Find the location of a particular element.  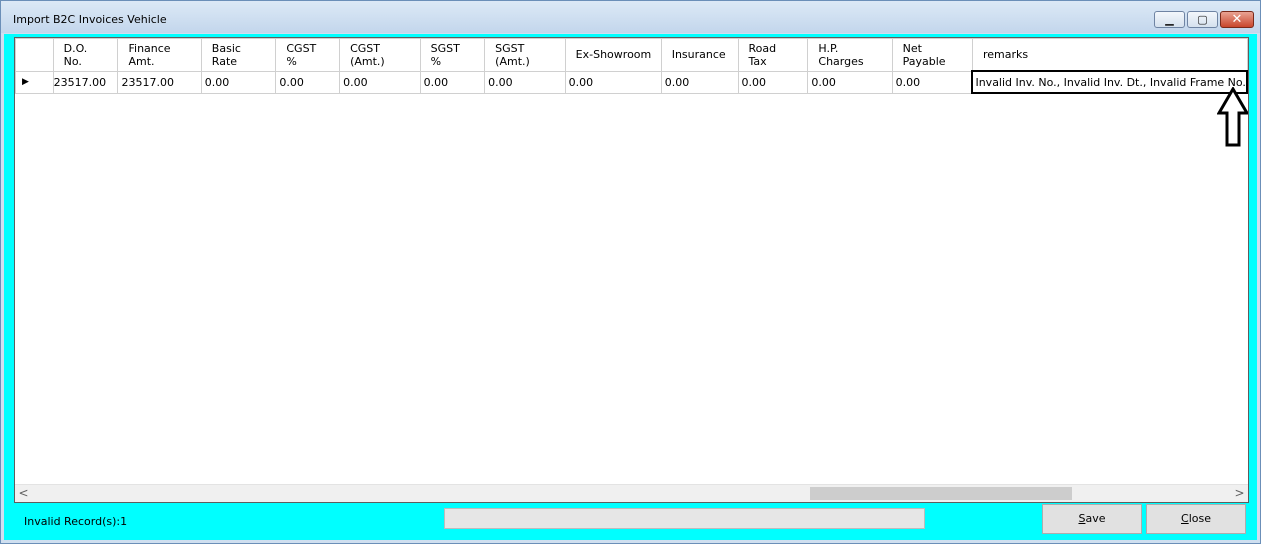

column-header-do-no: D.O. No. is located at coordinates (85, 55).